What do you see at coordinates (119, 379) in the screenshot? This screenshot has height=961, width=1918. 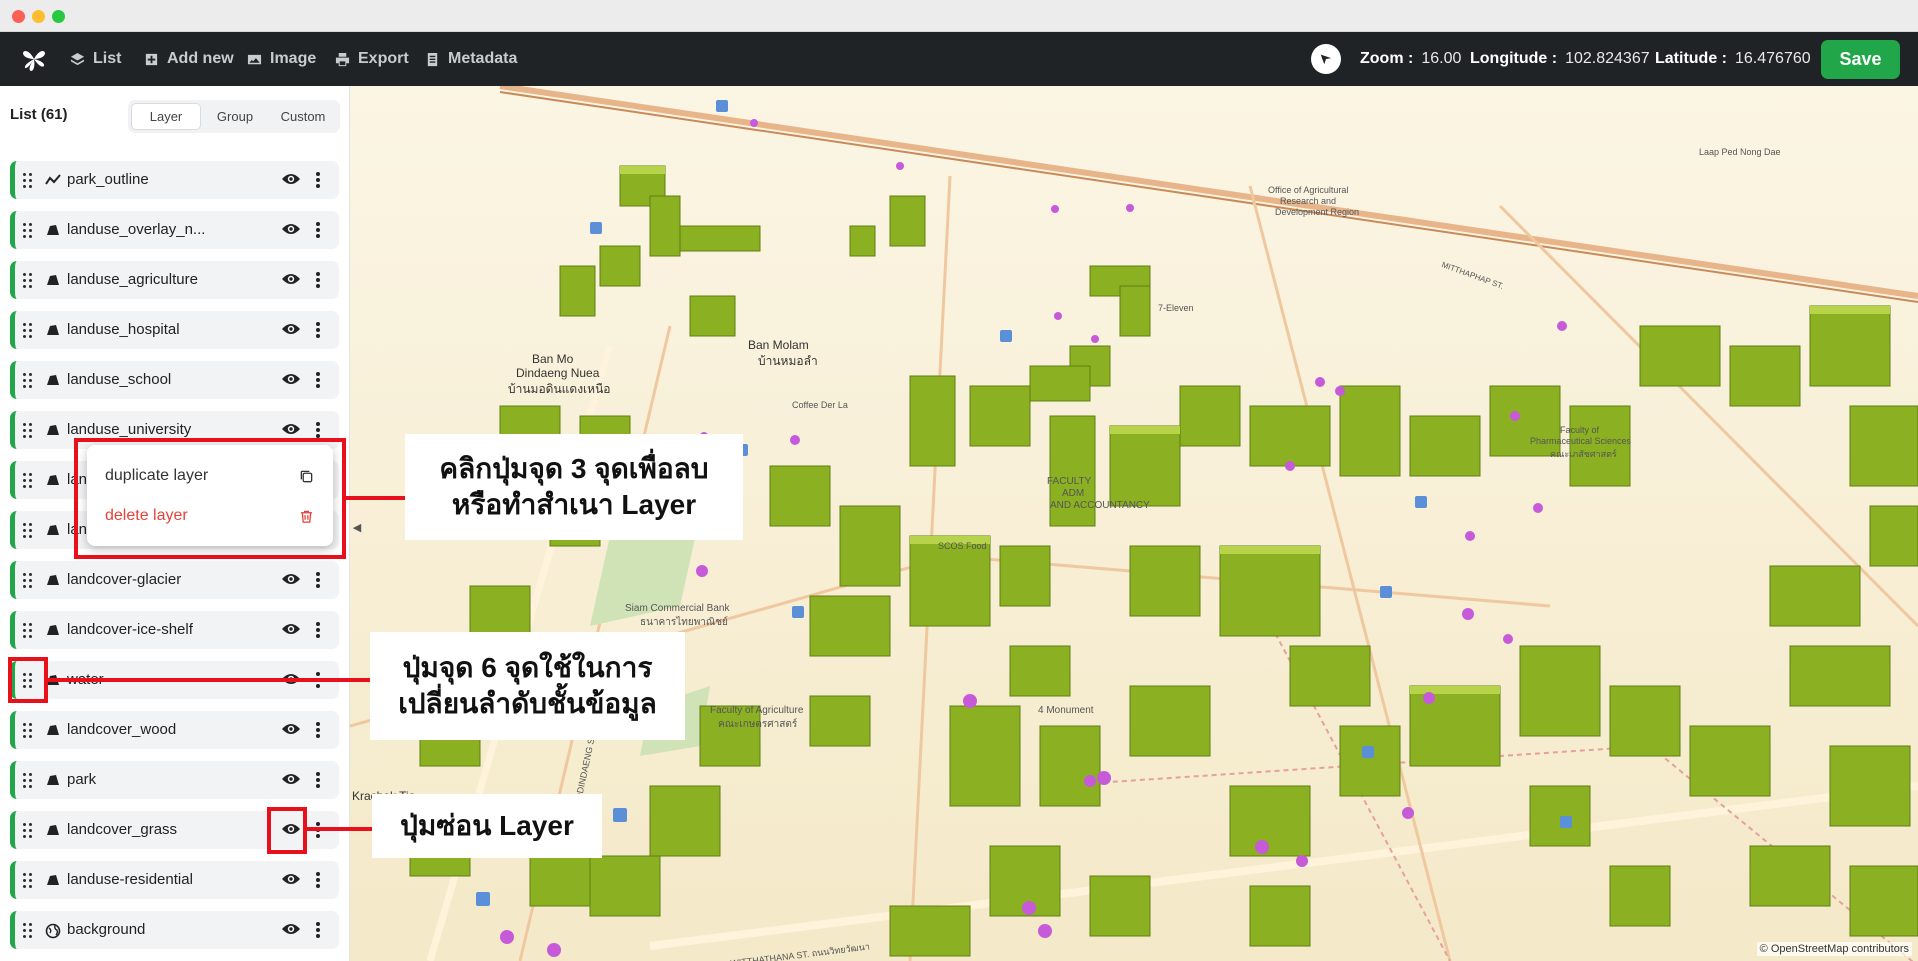 I see `layer-name: landuse_school` at bounding box center [119, 379].